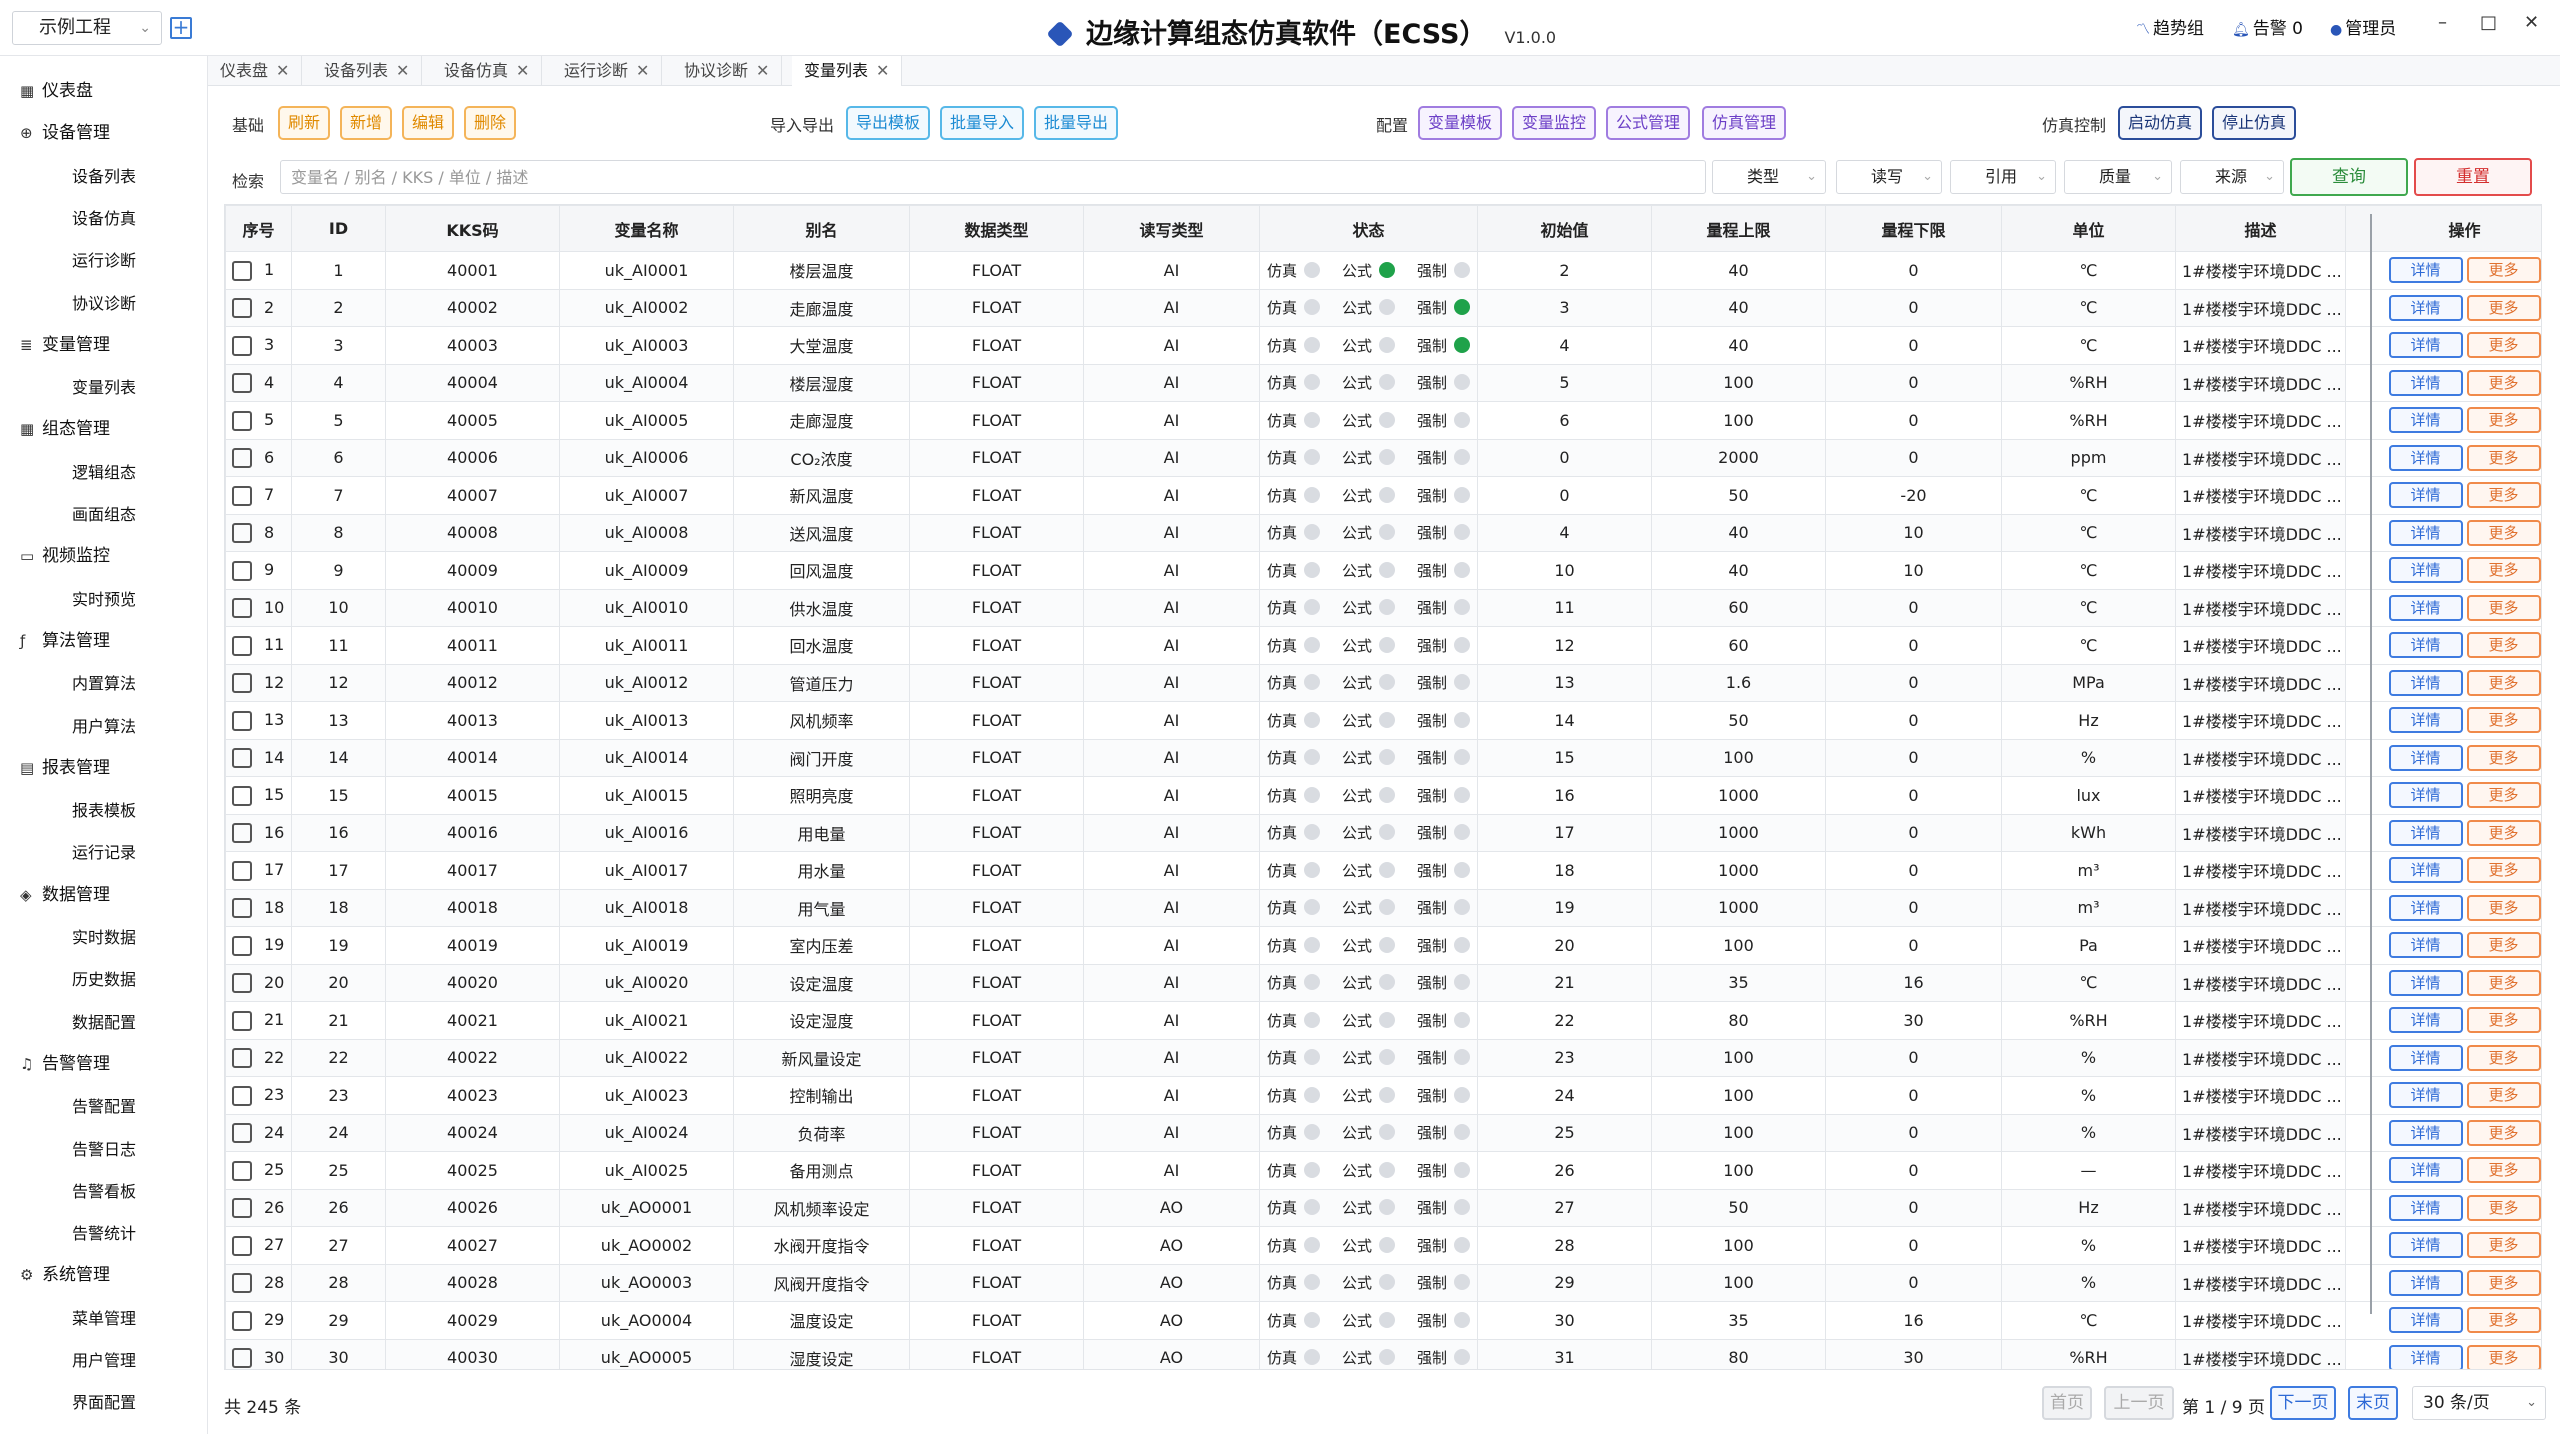  I want to click on sidebar-item: 逻辑组态, so click(104, 471).